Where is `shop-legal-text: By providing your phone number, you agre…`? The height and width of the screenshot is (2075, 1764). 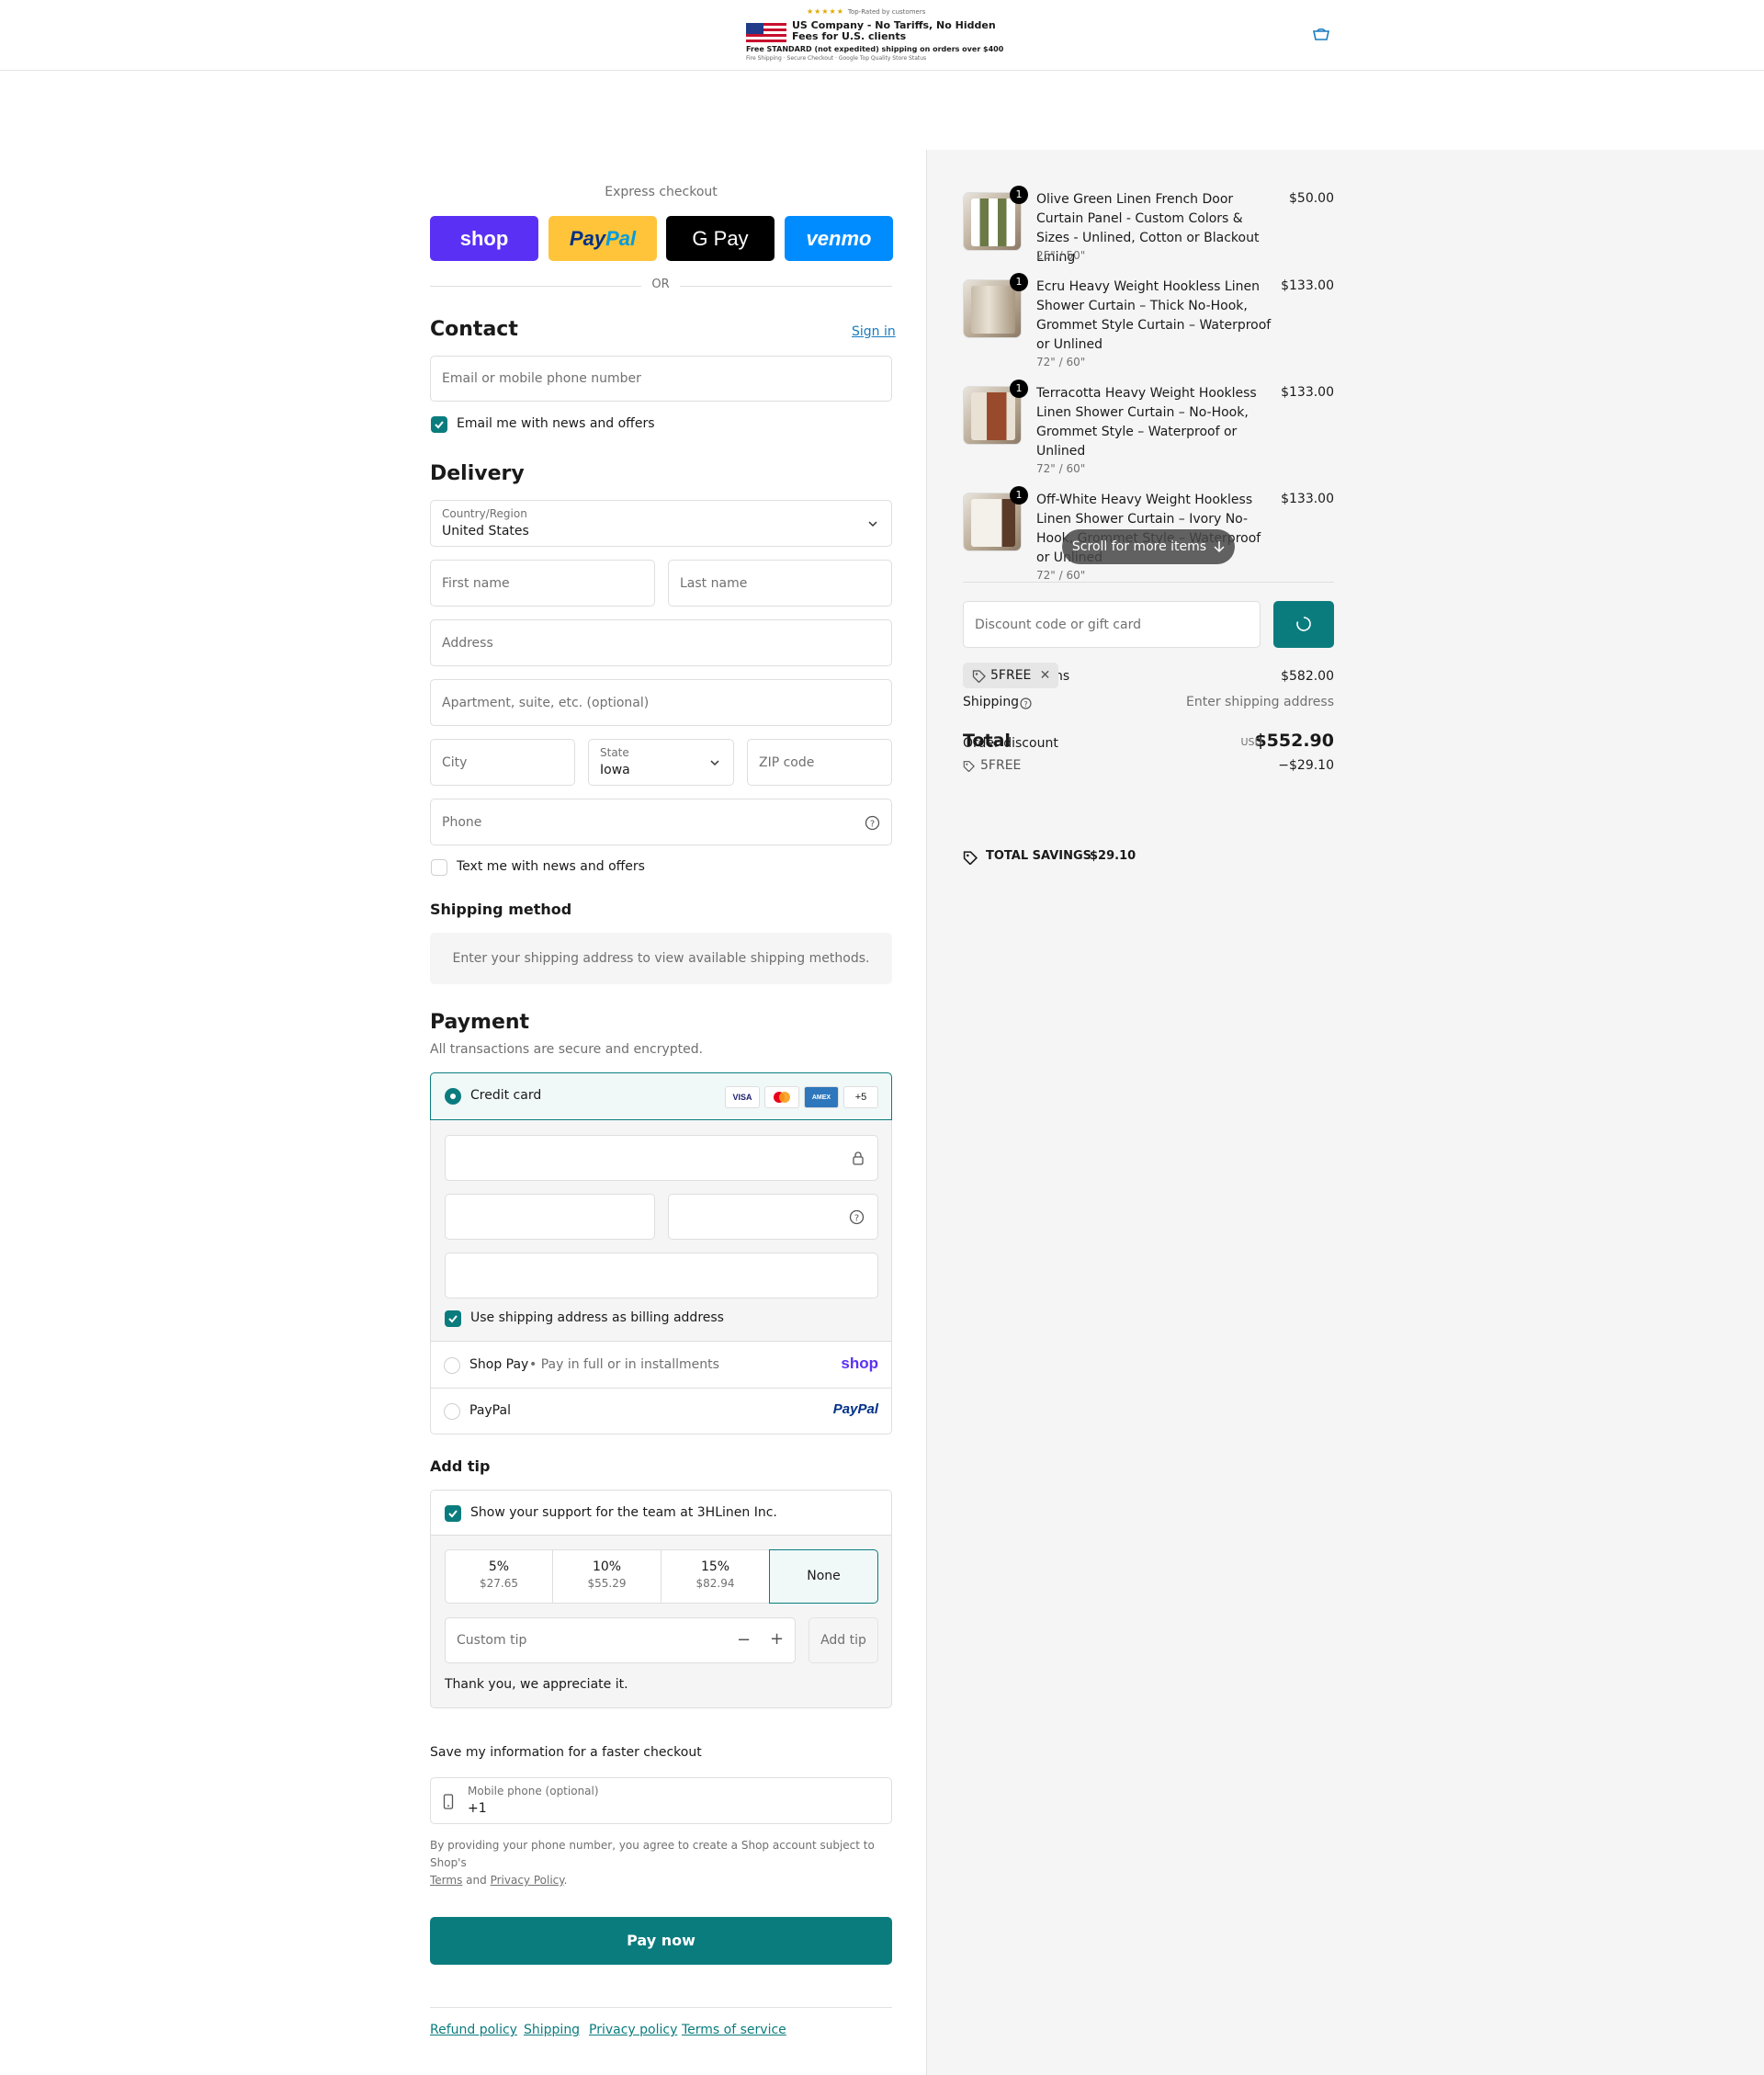
shop-legal-text: By providing your phone number, you agre… is located at coordinates (652, 1863).